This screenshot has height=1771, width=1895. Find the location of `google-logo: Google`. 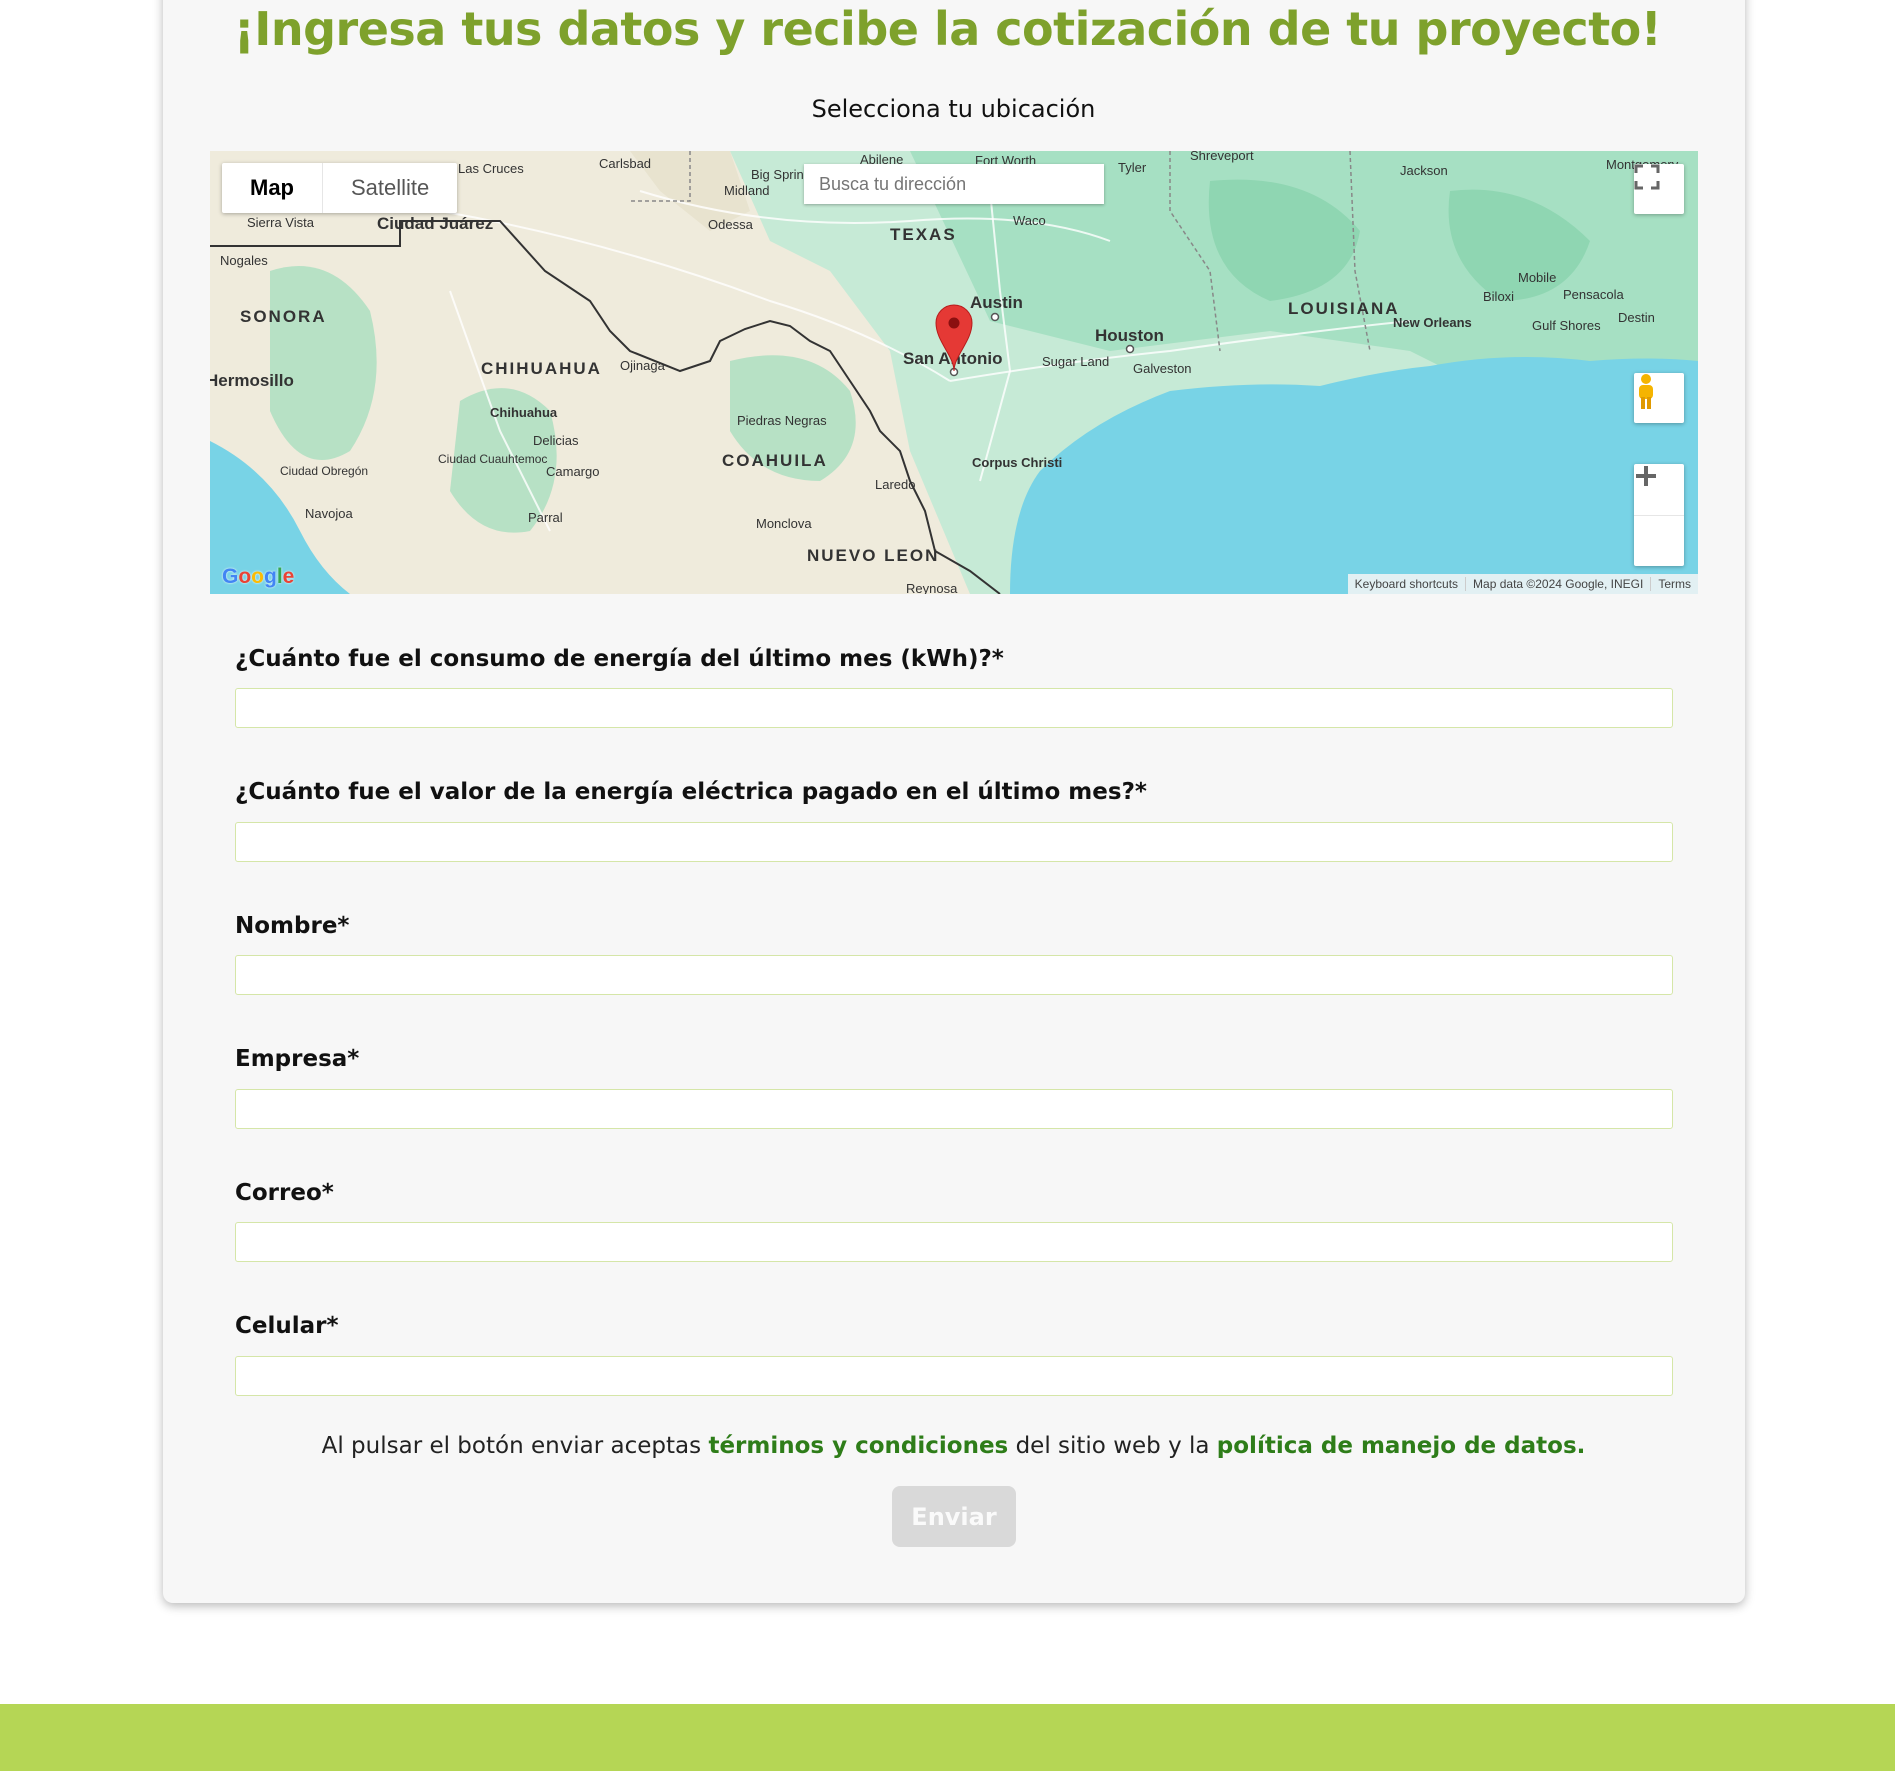

google-logo: Google is located at coordinates (258, 576).